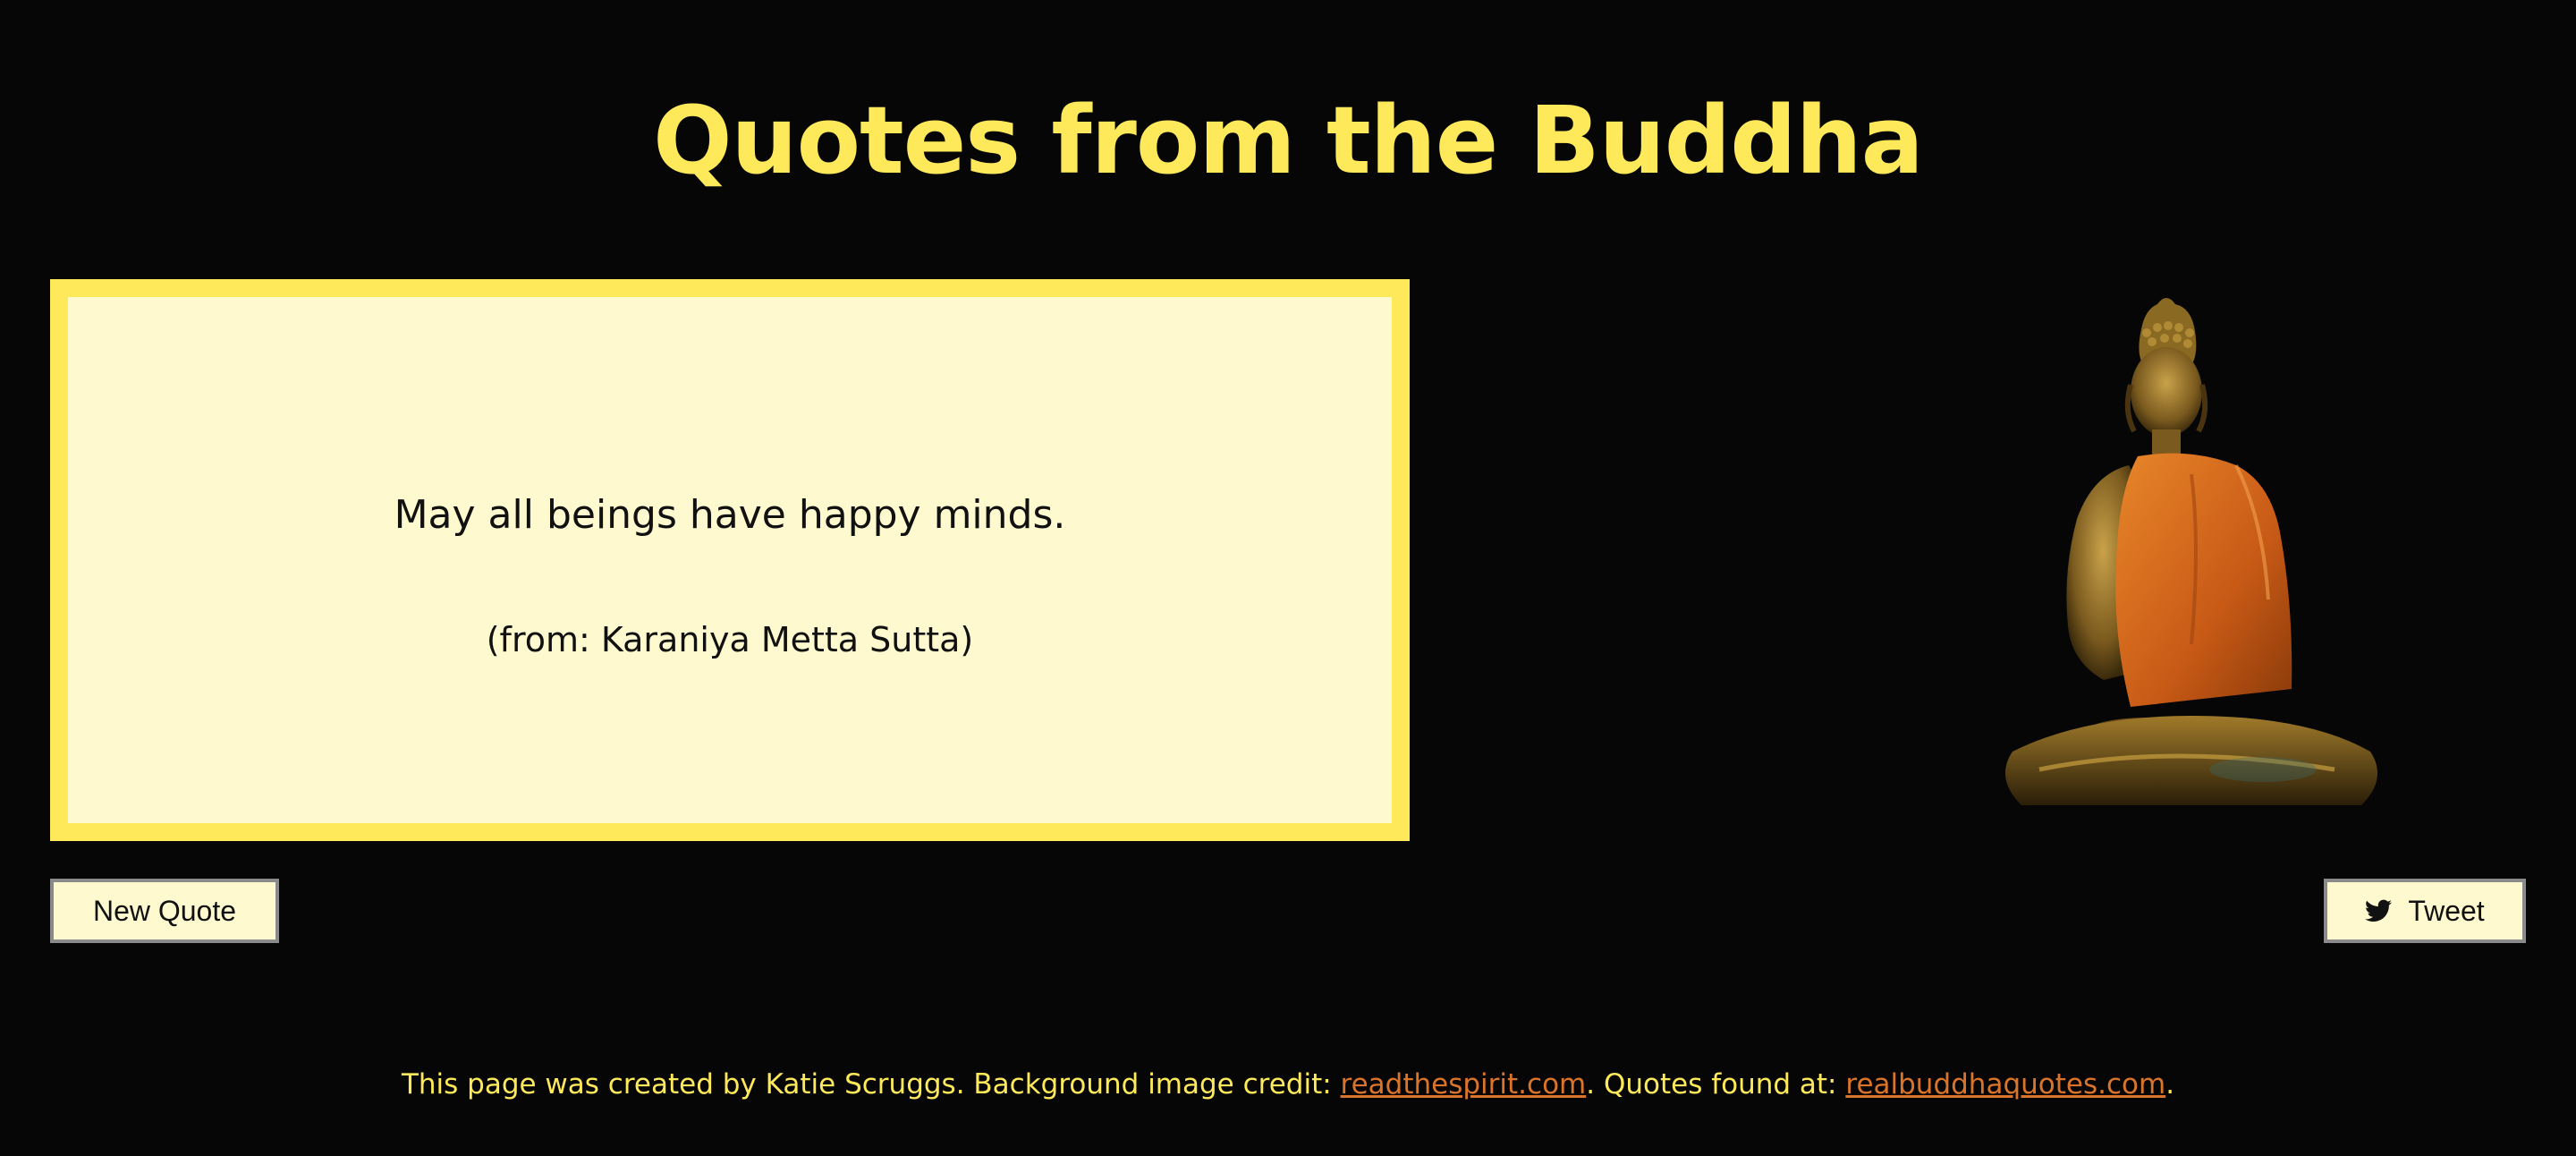 The image size is (2576, 1156). Describe the element at coordinates (2379, 910) in the screenshot. I see `twitter-bird-icon` at that location.